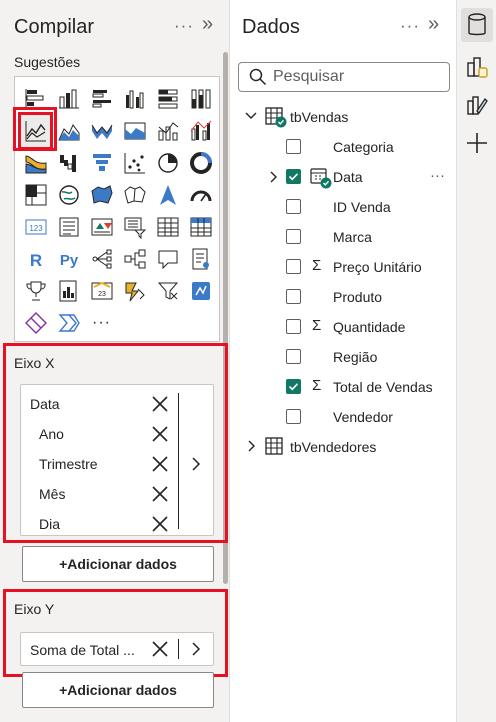 The height and width of the screenshot is (722, 496). I want to click on svg-text: R, so click(35, 260).